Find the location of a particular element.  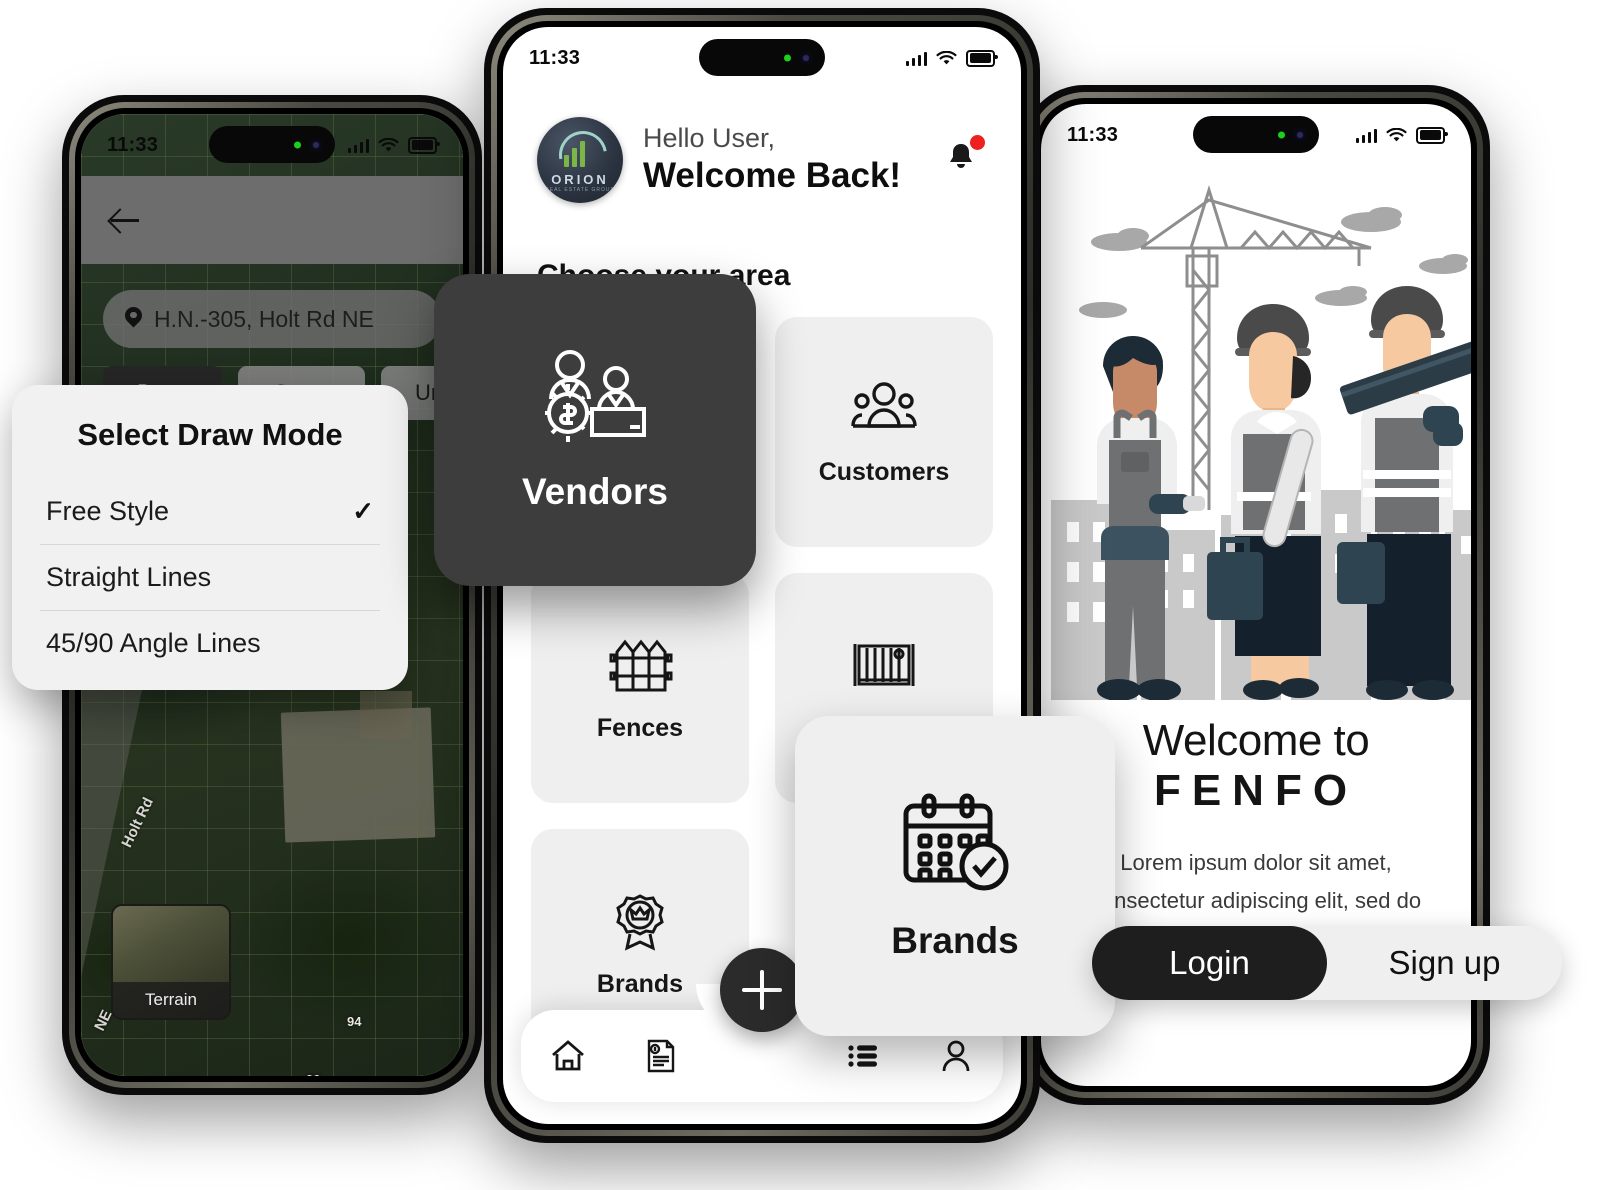

gate-icon is located at coordinates (884, 664).